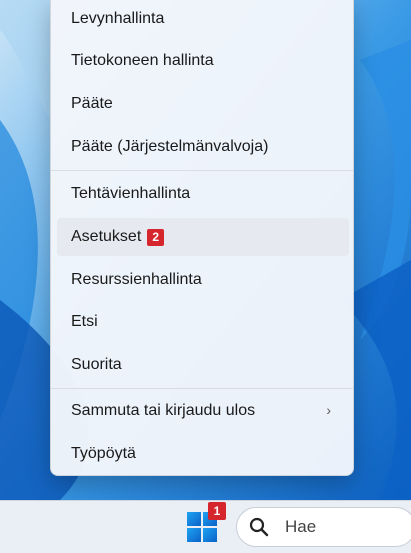 The width and height of the screenshot is (411, 553). I want to click on step-badge-2: 2, so click(156, 237).